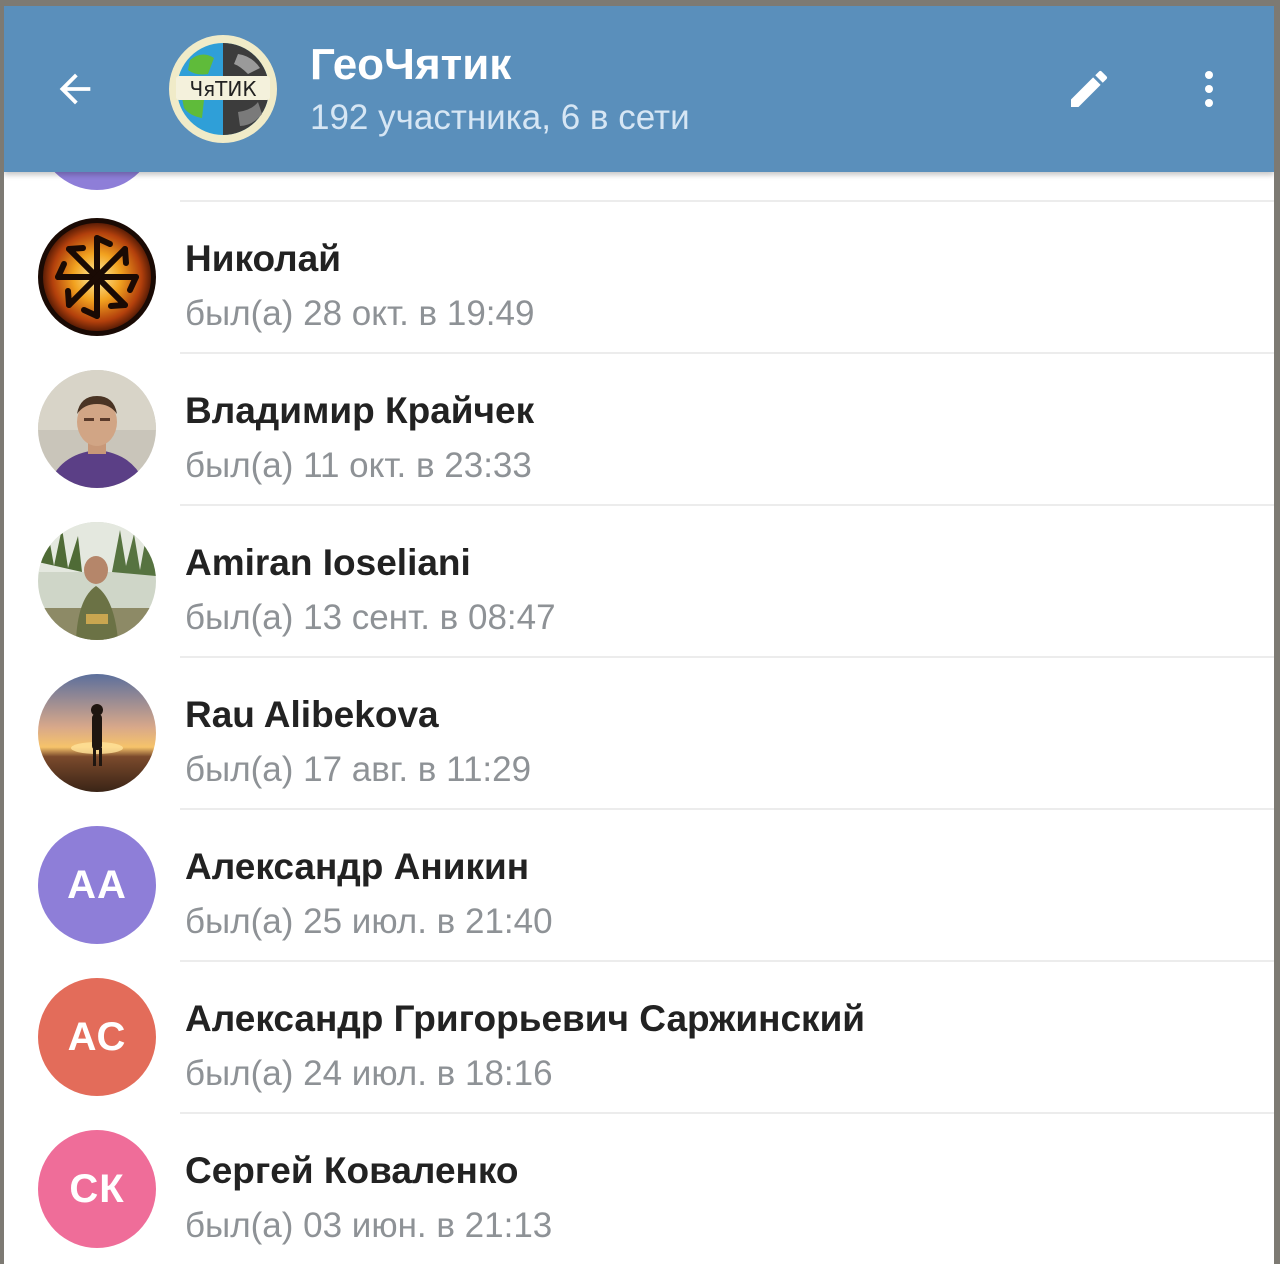 Image resolution: width=1280 pixels, height=1264 pixels. I want to click on member-row: Николай был(а) 28 окт. в 19:49, so click(639, 278).